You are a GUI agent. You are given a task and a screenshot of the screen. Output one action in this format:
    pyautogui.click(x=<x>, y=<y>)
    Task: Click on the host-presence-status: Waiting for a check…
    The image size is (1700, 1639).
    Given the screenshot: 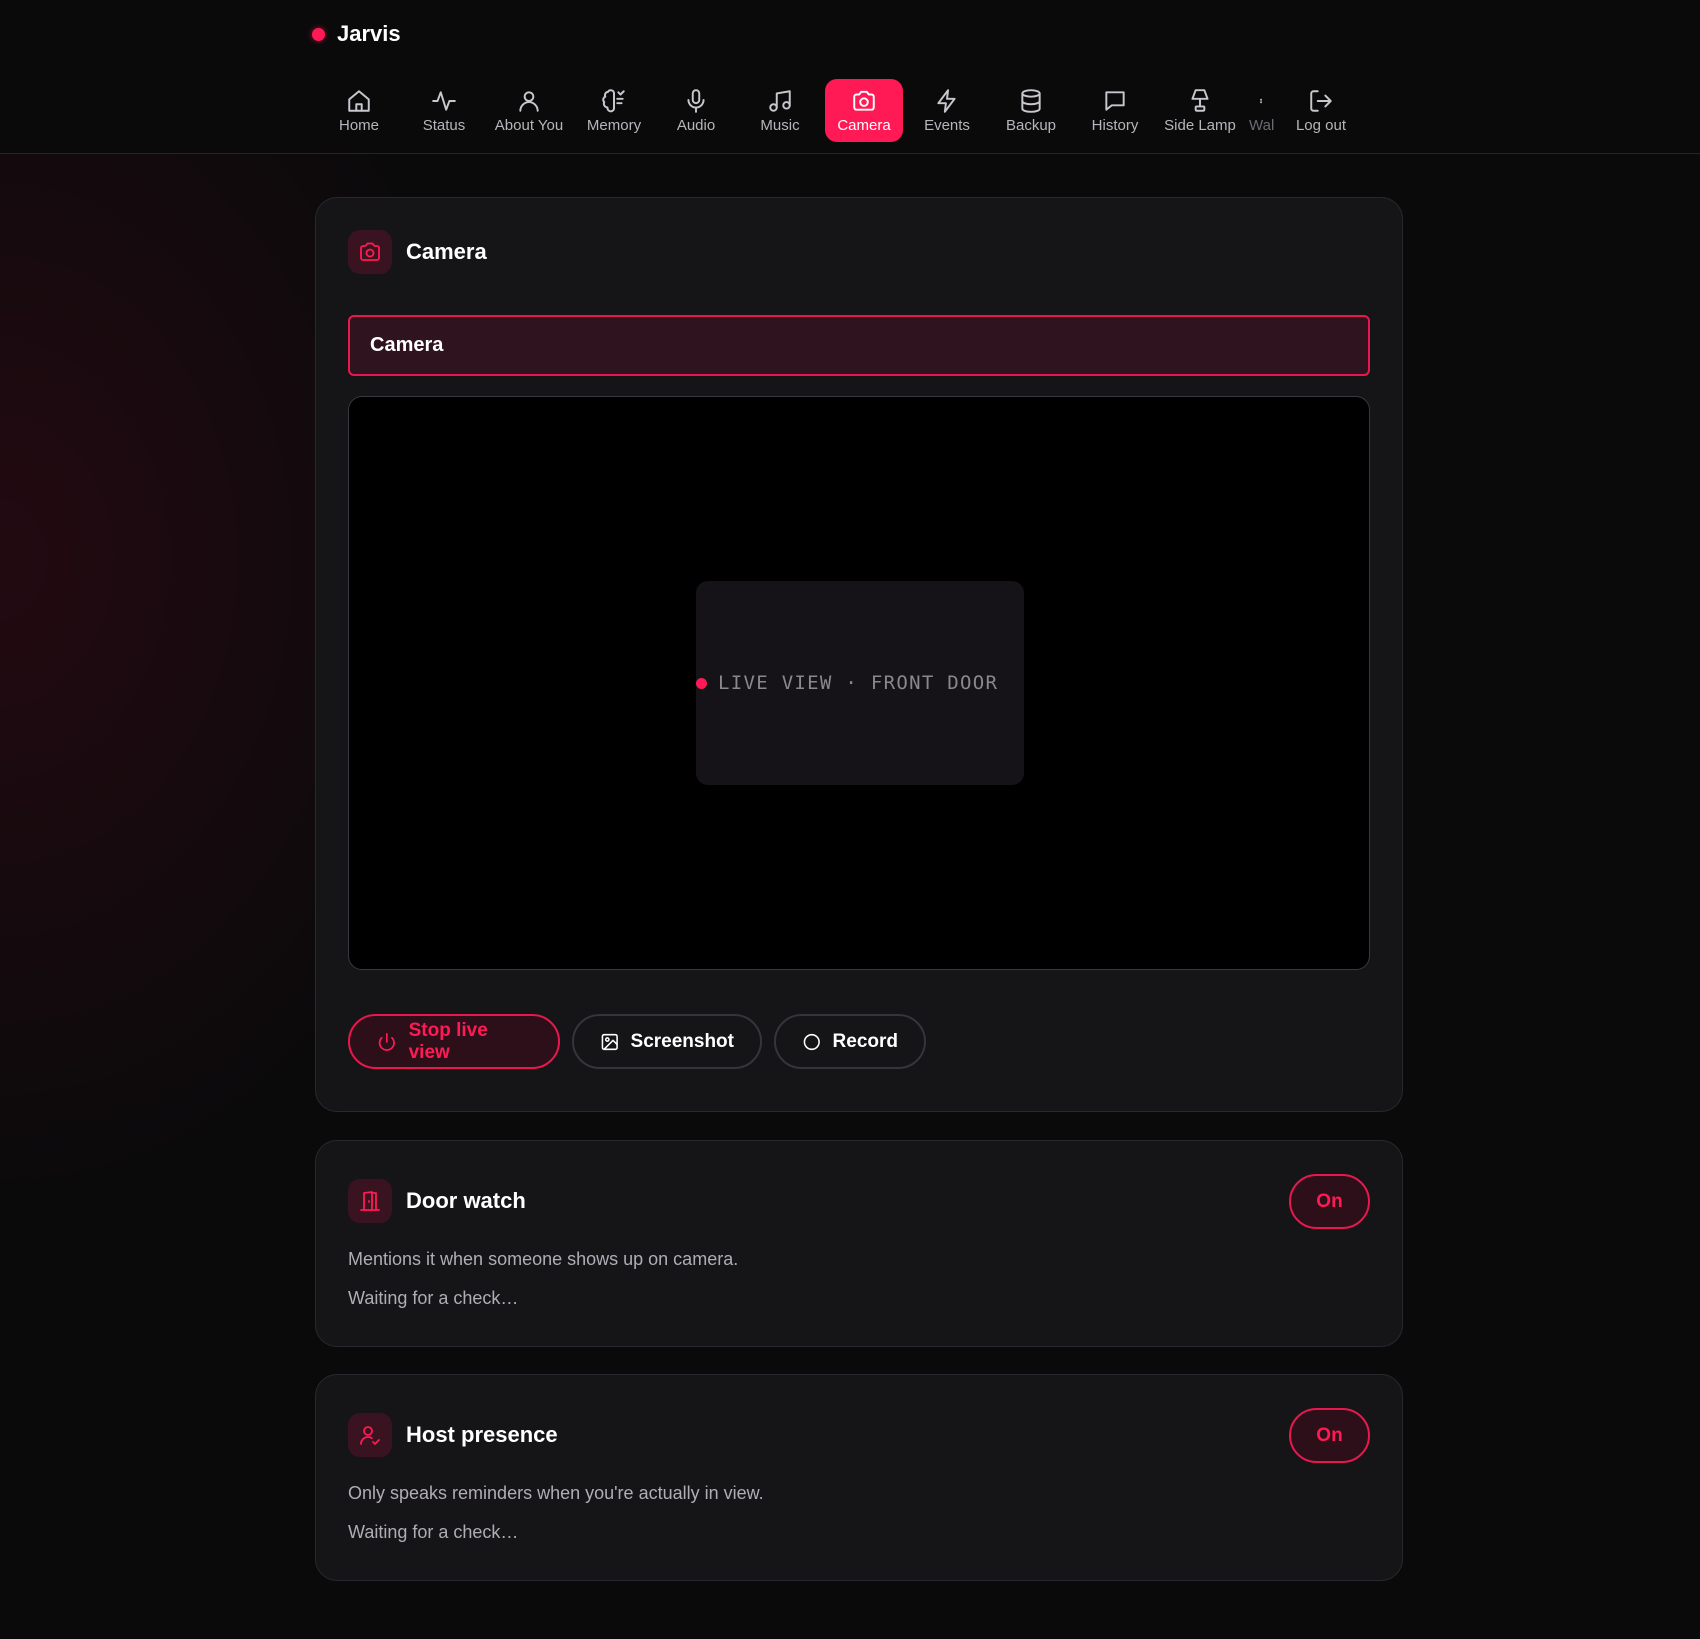 What is the action you would take?
    pyautogui.click(x=433, y=1532)
    